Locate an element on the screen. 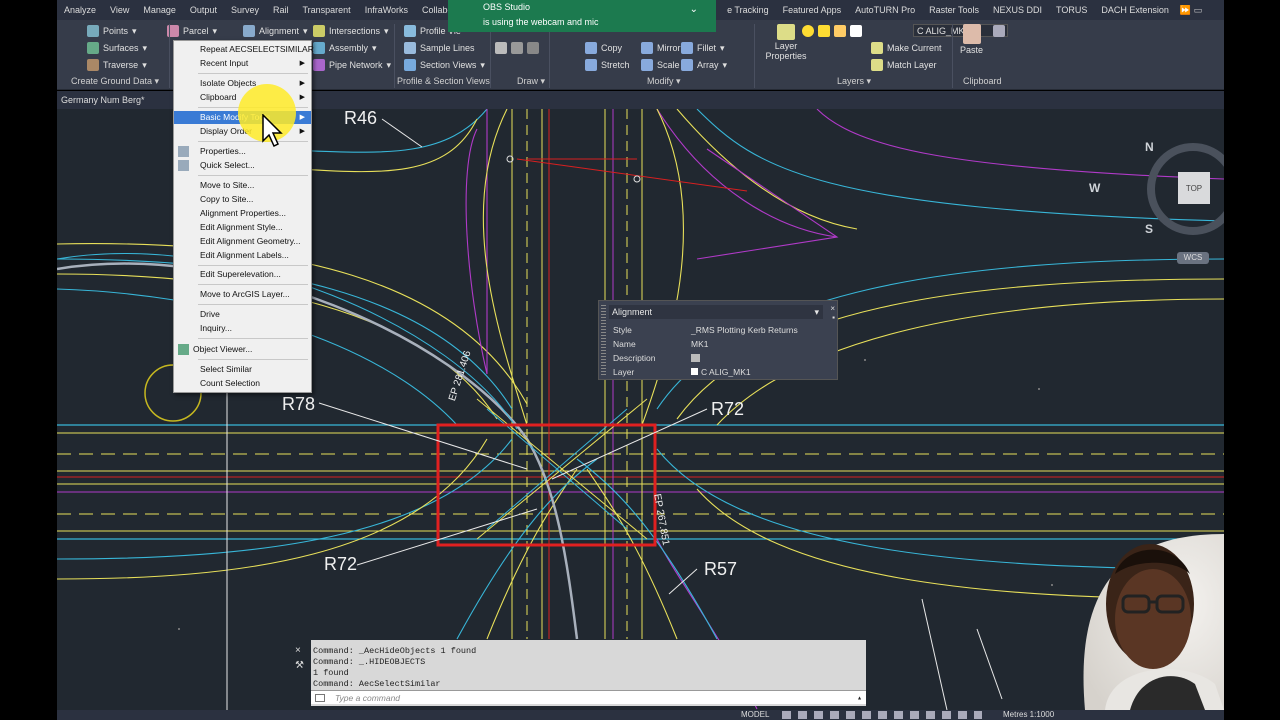 The image size is (1280, 720). prop-row-style: Style _RMS Plotting Kerb Returns is located at coordinates (716, 330).